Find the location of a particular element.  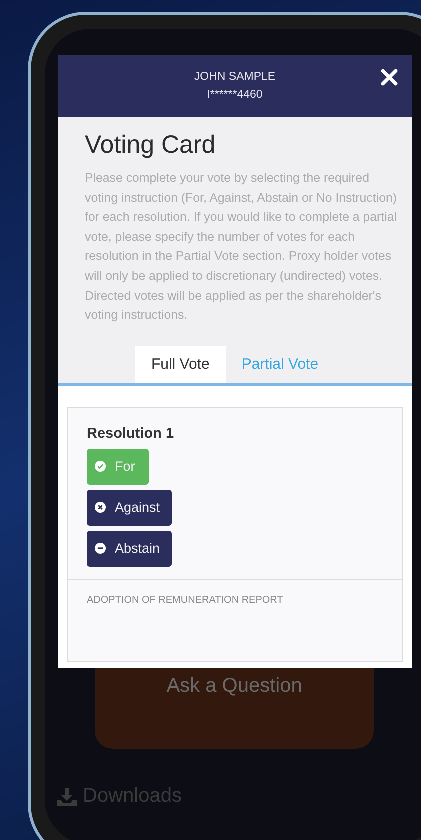

vote-option-button: Abstain is located at coordinates (129, 548).